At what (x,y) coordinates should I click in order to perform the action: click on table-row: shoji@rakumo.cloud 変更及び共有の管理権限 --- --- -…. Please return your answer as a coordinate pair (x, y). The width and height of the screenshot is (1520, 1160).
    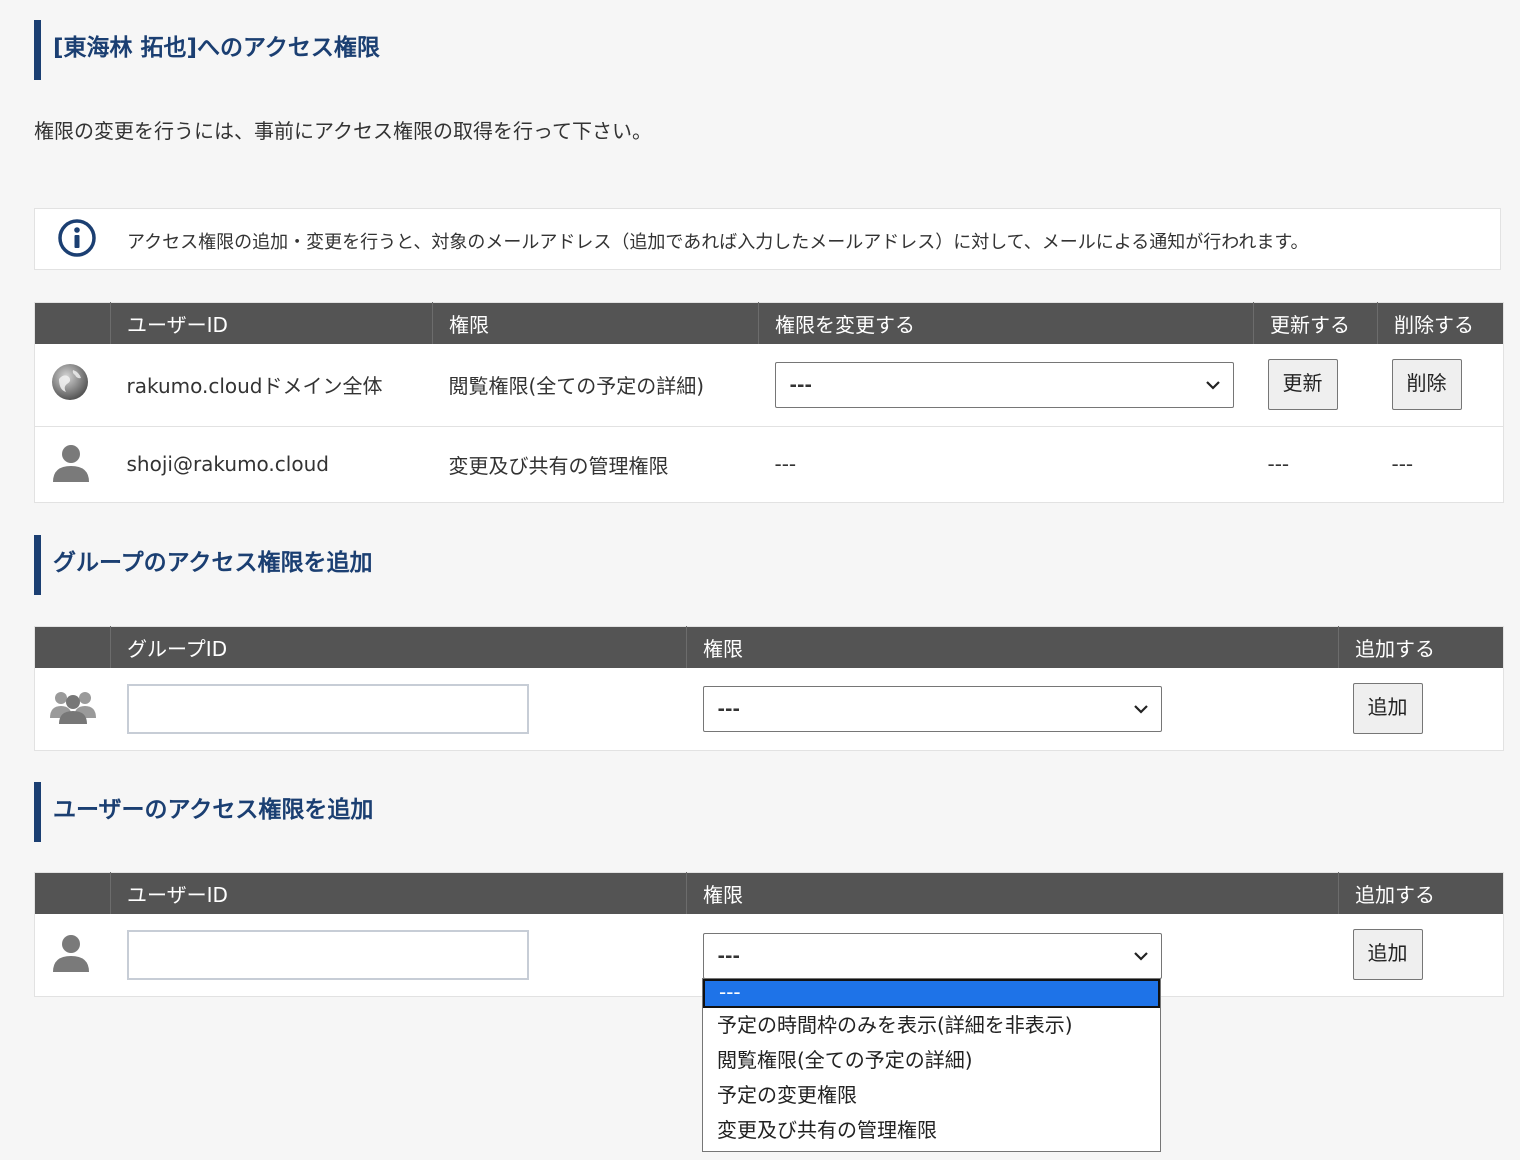
    Looking at the image, I should click on (769, 464).